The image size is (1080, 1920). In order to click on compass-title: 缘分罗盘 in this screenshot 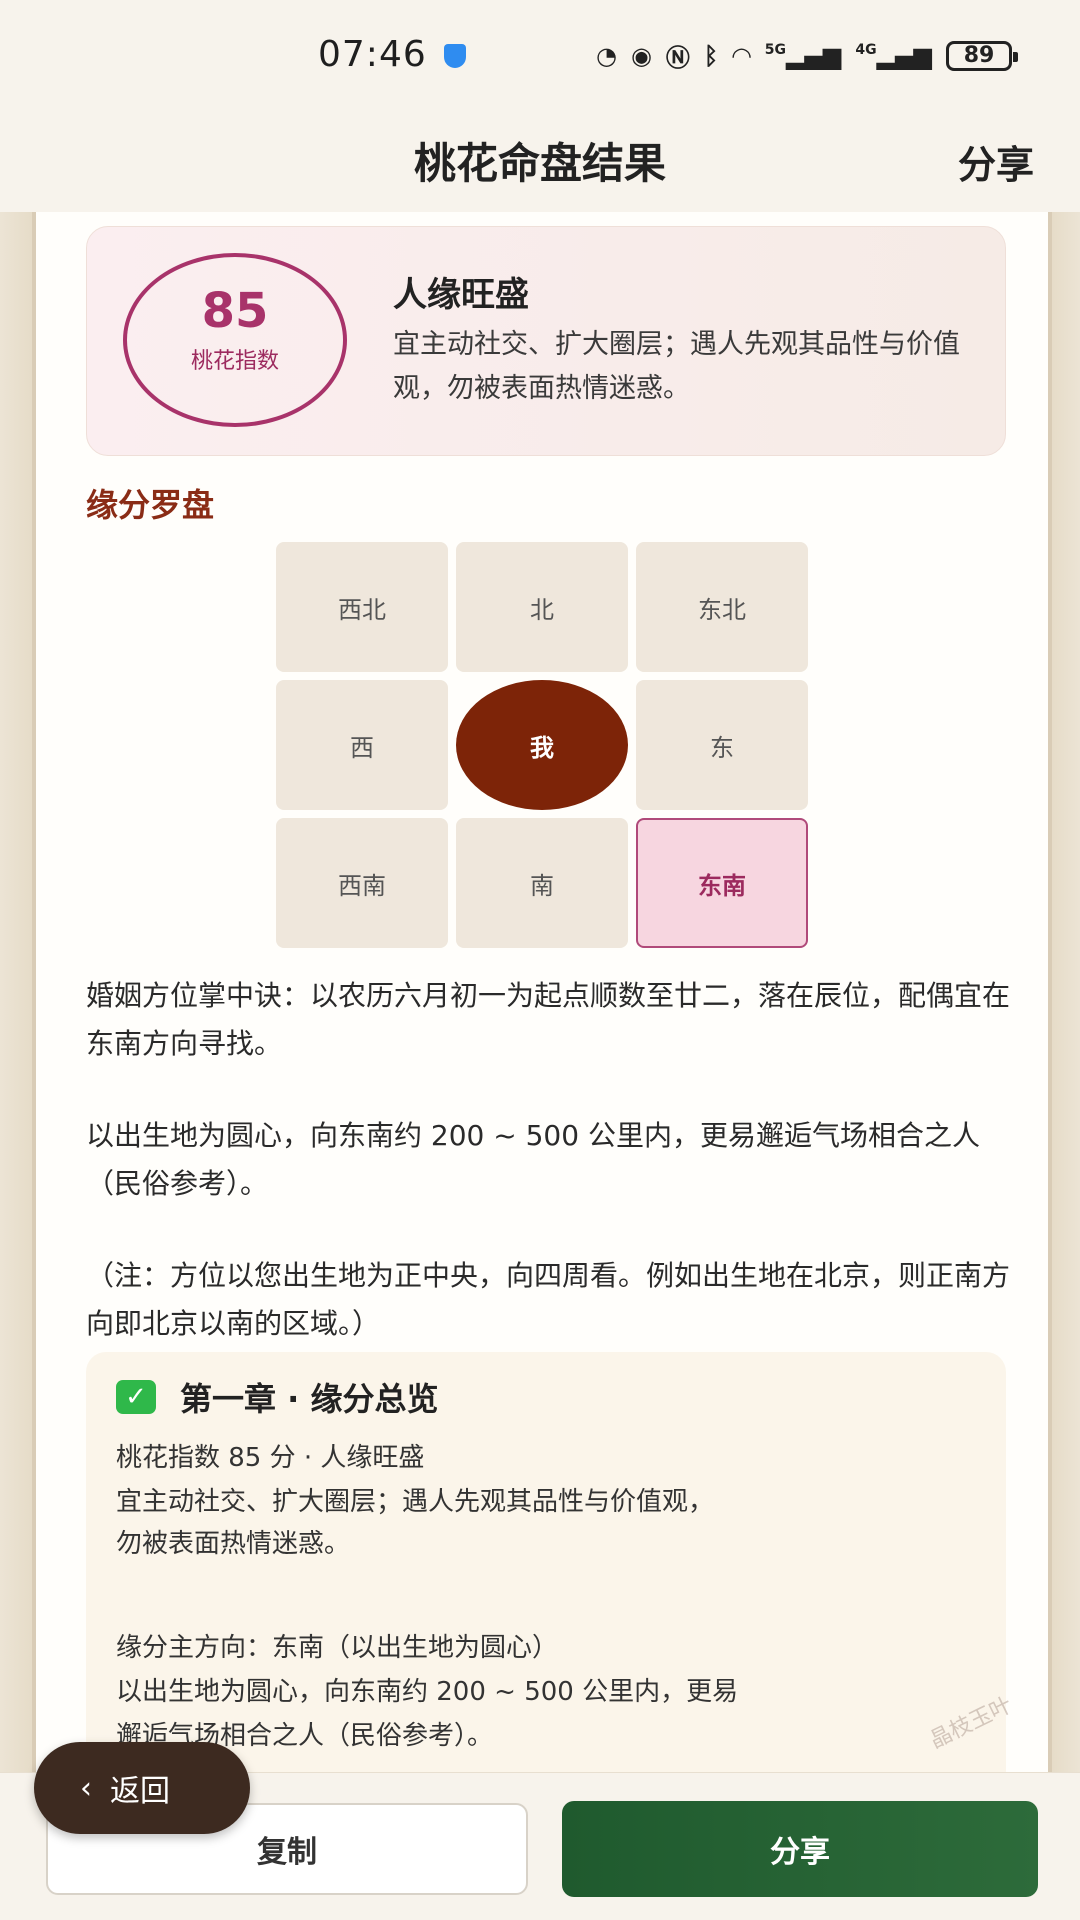, I will do `click(150, 505)`.